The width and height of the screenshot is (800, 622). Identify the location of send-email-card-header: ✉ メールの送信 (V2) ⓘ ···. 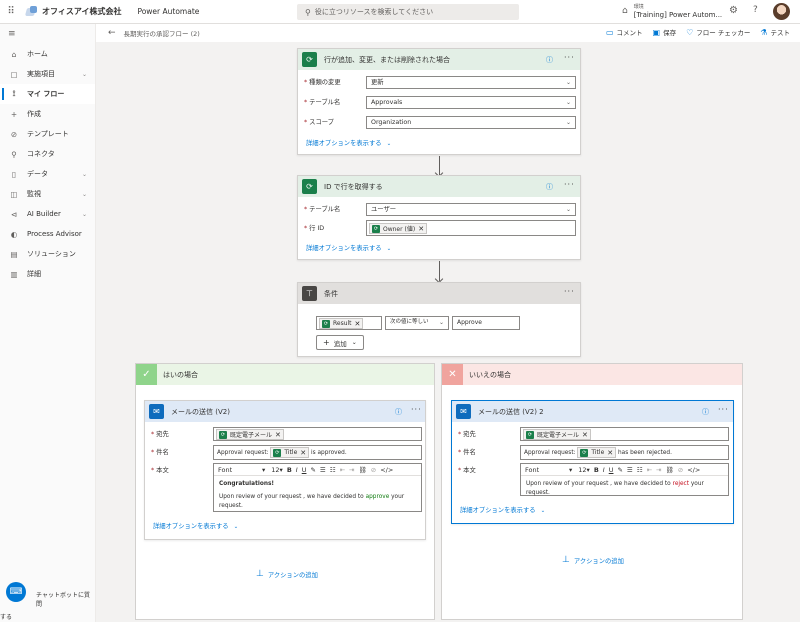
(285, 411).